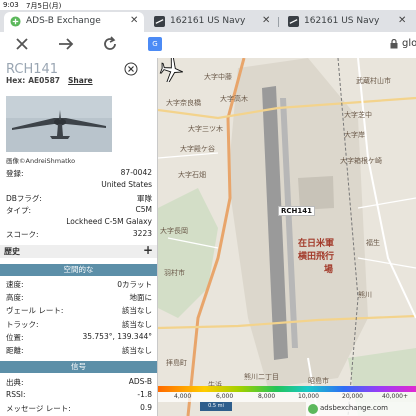 The height and width of the screenshot is (416, 416). Describe the element at coordinates (208, 5) in the screenshot. I see `status-bar: 9:03 7月5日(月)` at that location.